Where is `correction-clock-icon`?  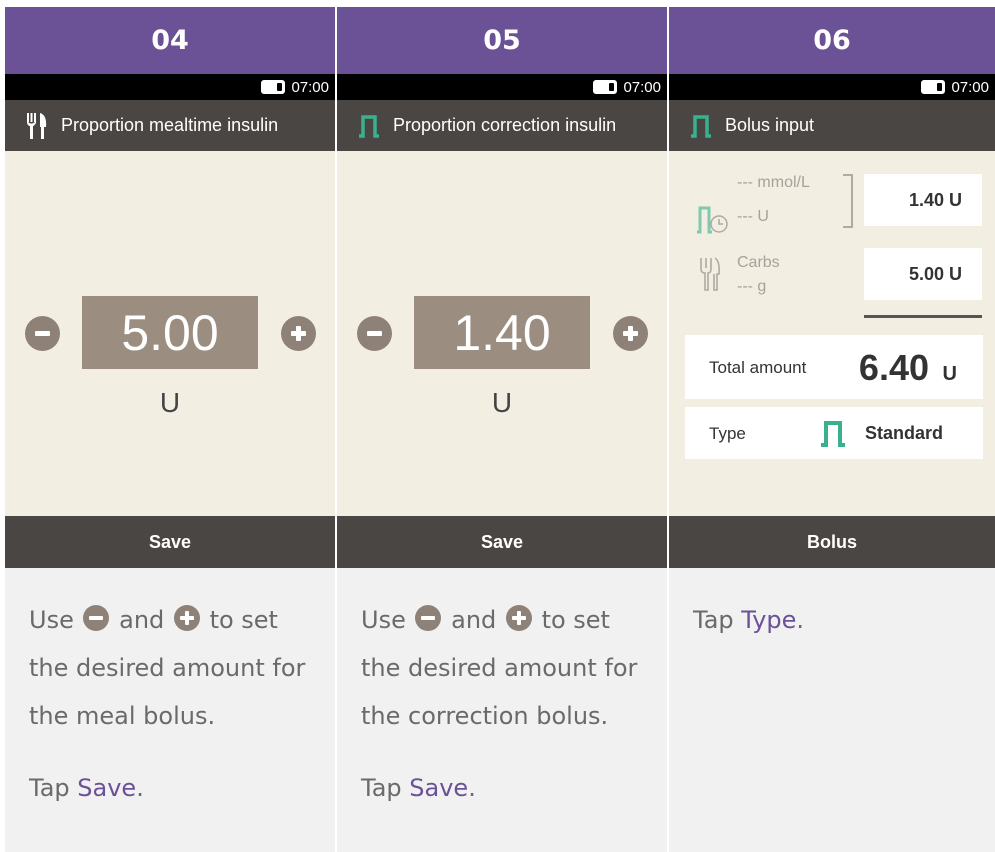 correction-clock-icon is located at coordinates (712, 220).